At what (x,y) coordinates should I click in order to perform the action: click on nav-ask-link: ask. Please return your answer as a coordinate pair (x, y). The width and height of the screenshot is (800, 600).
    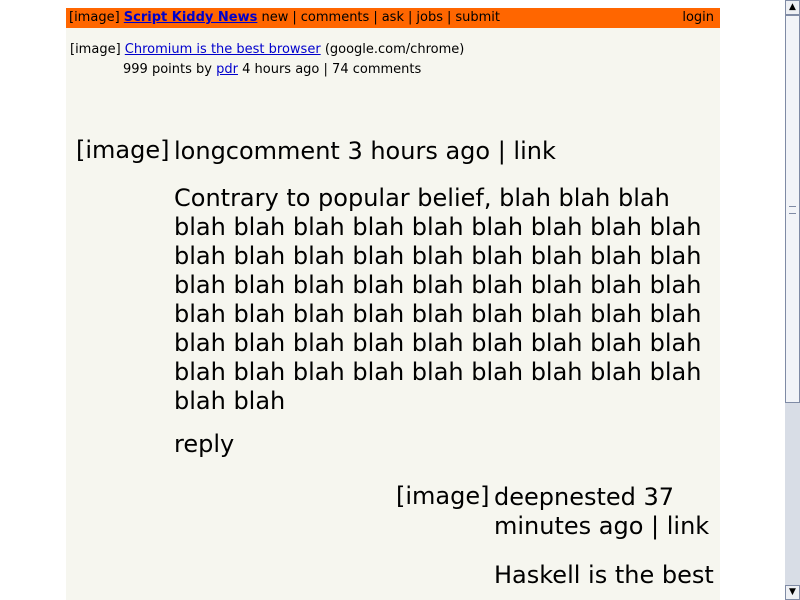
    Looking at the image, I should click on (393, 17).